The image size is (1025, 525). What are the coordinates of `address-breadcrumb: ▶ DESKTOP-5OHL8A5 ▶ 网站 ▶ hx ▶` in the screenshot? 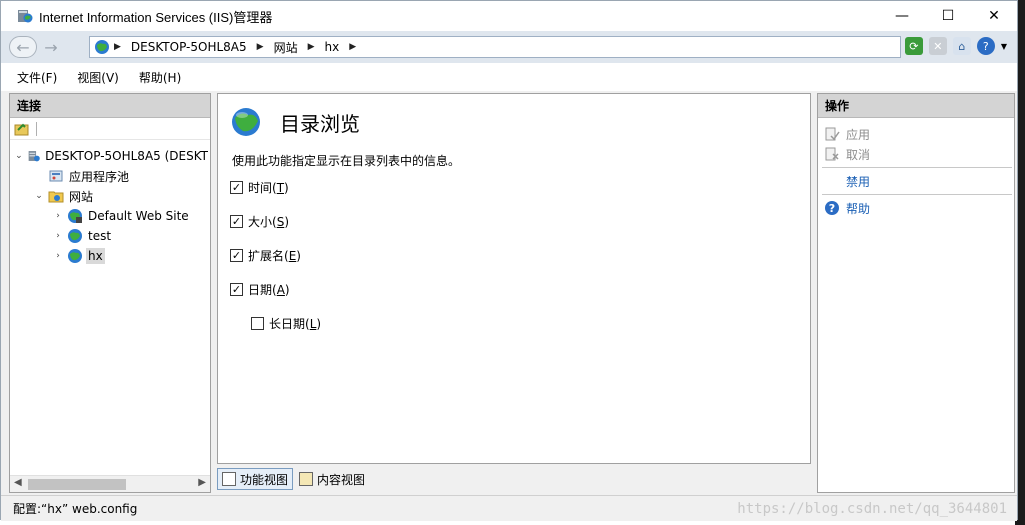 It's located at (495, 47).